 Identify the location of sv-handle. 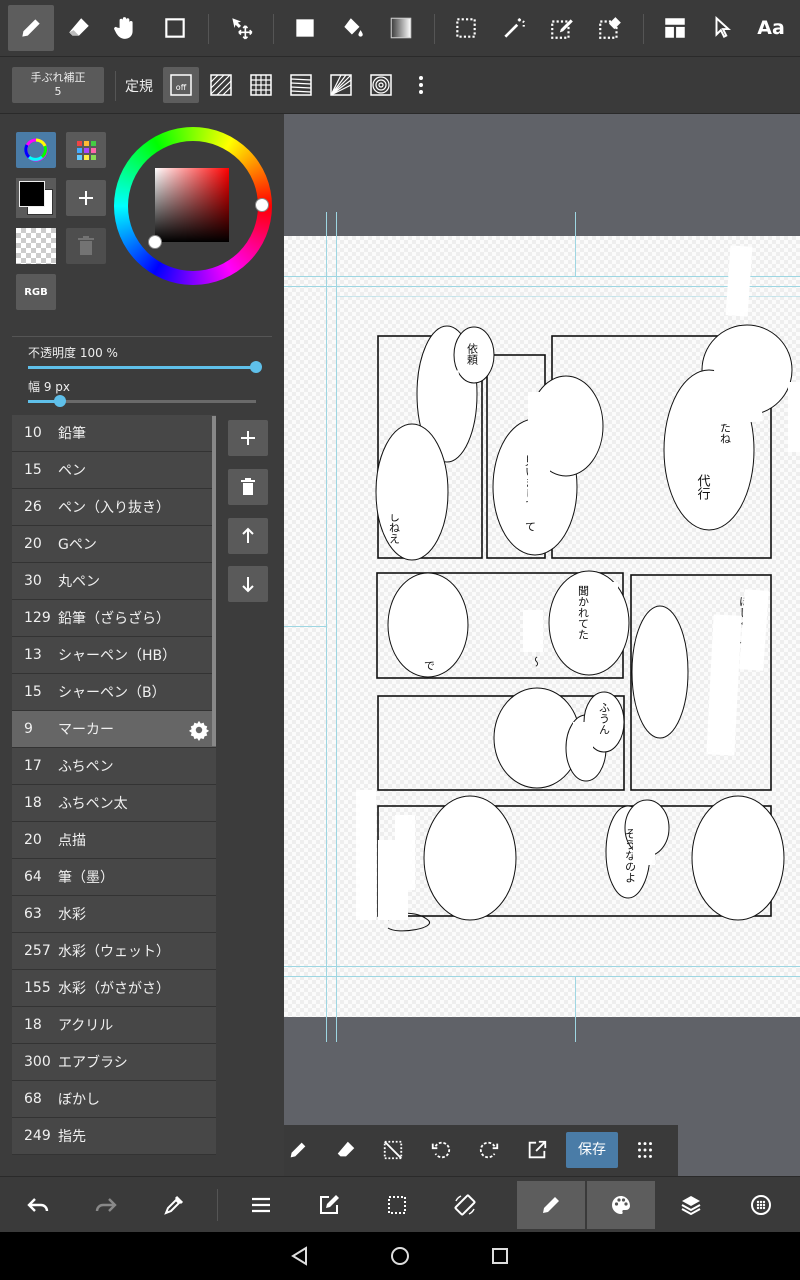
(155, 242).